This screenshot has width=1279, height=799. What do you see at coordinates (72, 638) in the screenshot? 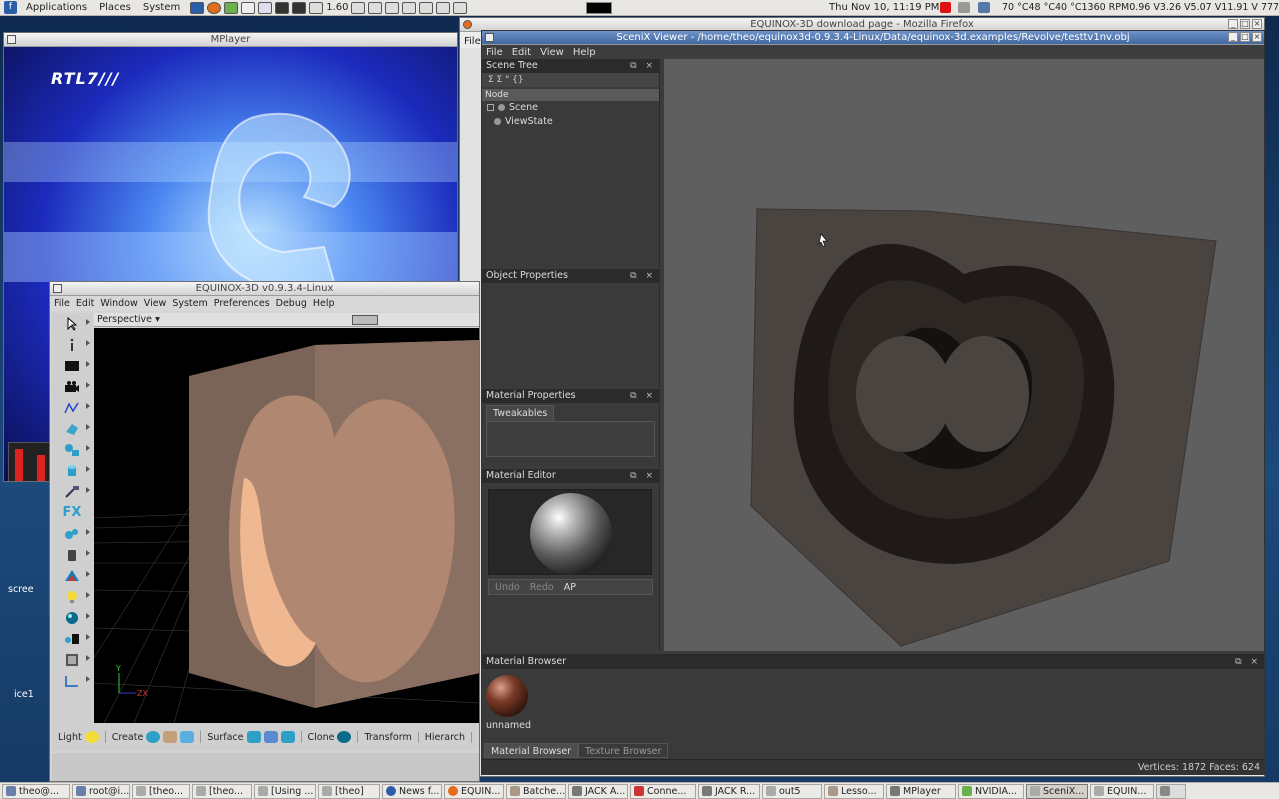
I see `material-tool` at bounding box center [72, 638].